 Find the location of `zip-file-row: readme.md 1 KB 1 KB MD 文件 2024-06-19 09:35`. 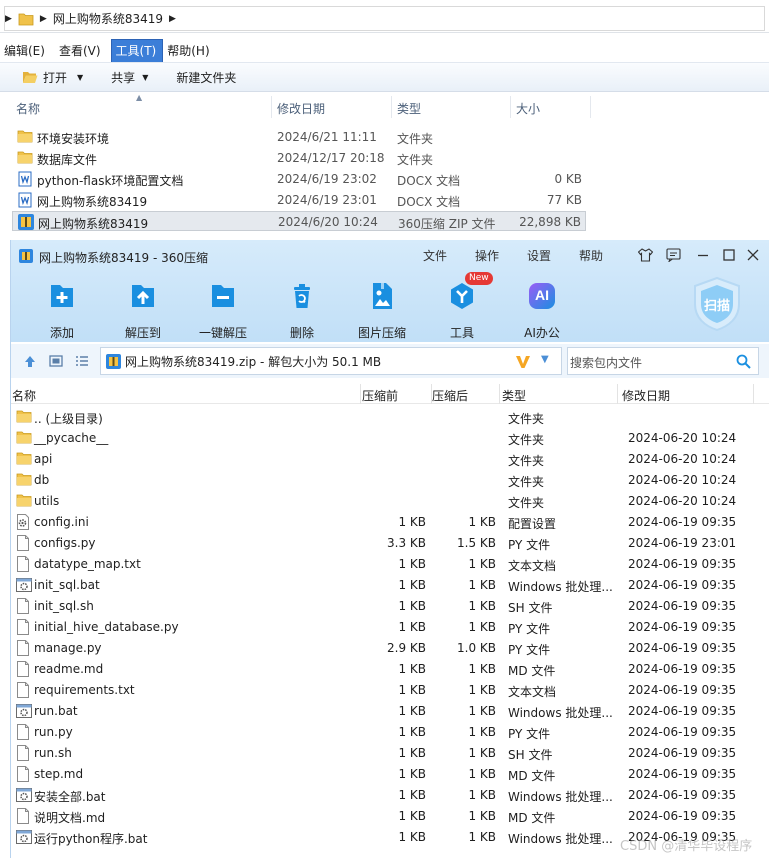

zip-file-row: readme.md 1 KB 1 KB MD 文件 2024-06-19 09:35 is located at coordinates (390, 669).